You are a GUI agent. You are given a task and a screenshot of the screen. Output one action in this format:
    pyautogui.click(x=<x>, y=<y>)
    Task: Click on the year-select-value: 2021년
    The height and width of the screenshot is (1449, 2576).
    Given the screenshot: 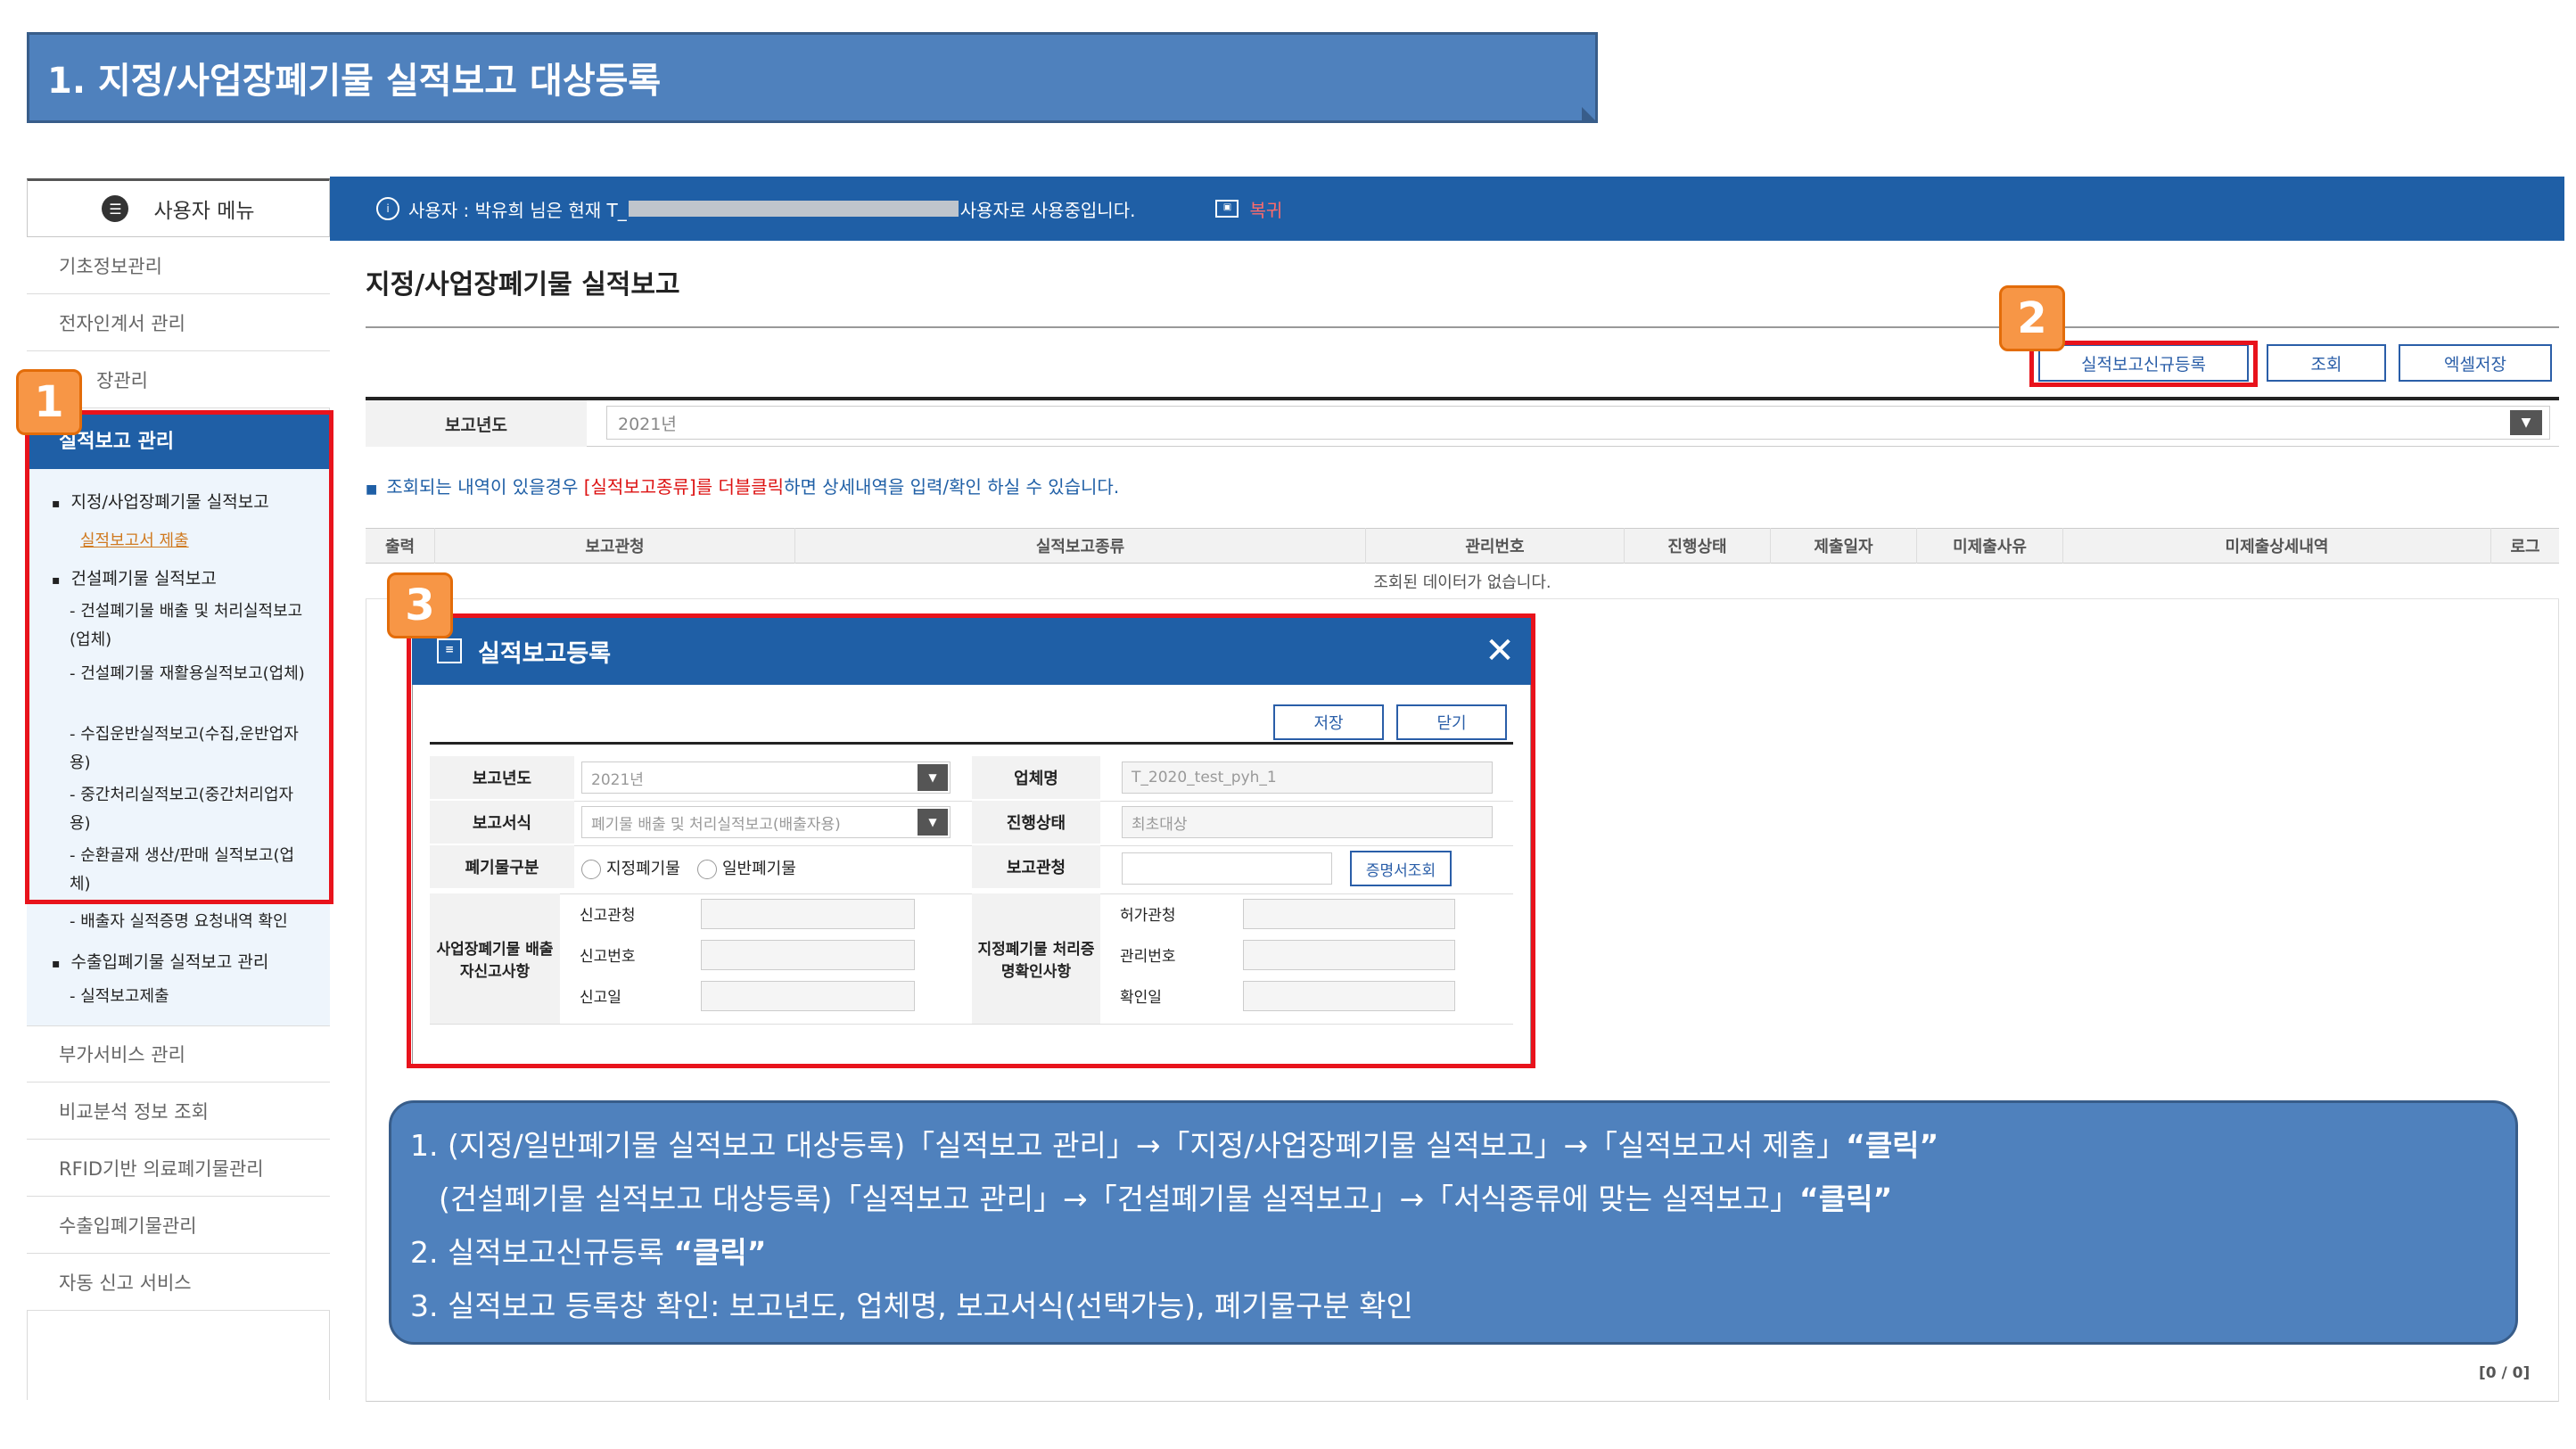 What is the action you would take?
    pyautogui.click(x=647, y=424)
    